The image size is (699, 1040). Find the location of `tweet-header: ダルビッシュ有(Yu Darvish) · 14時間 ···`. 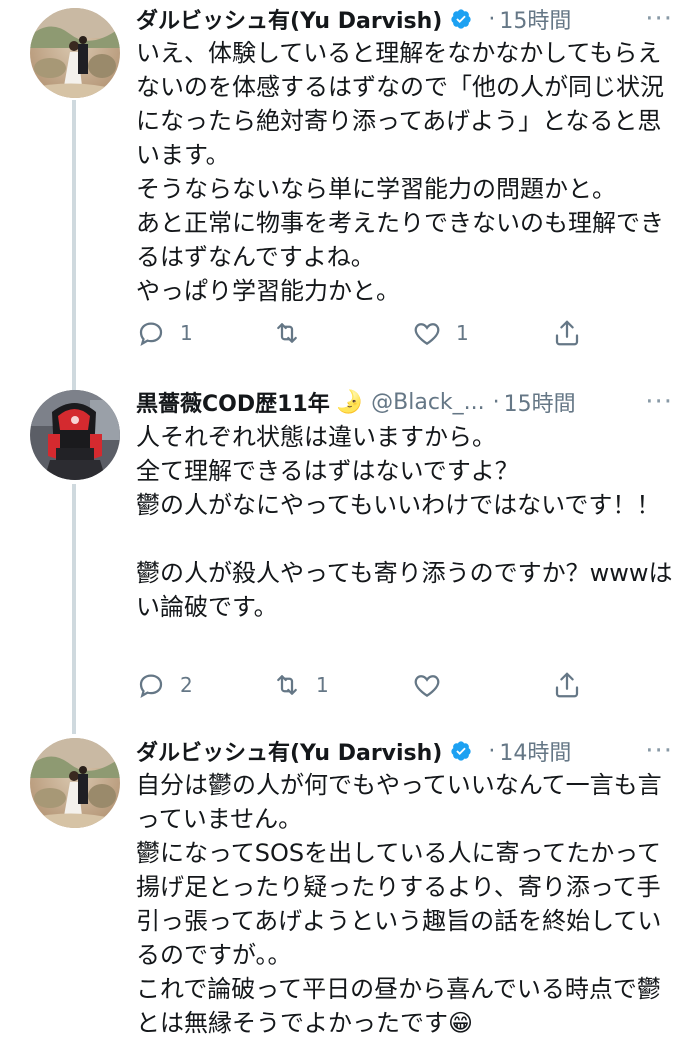

tweet-header: ダルビッシュ有(Yu Darvish) · 14時間 ··· is located at coordinates (408, 751).